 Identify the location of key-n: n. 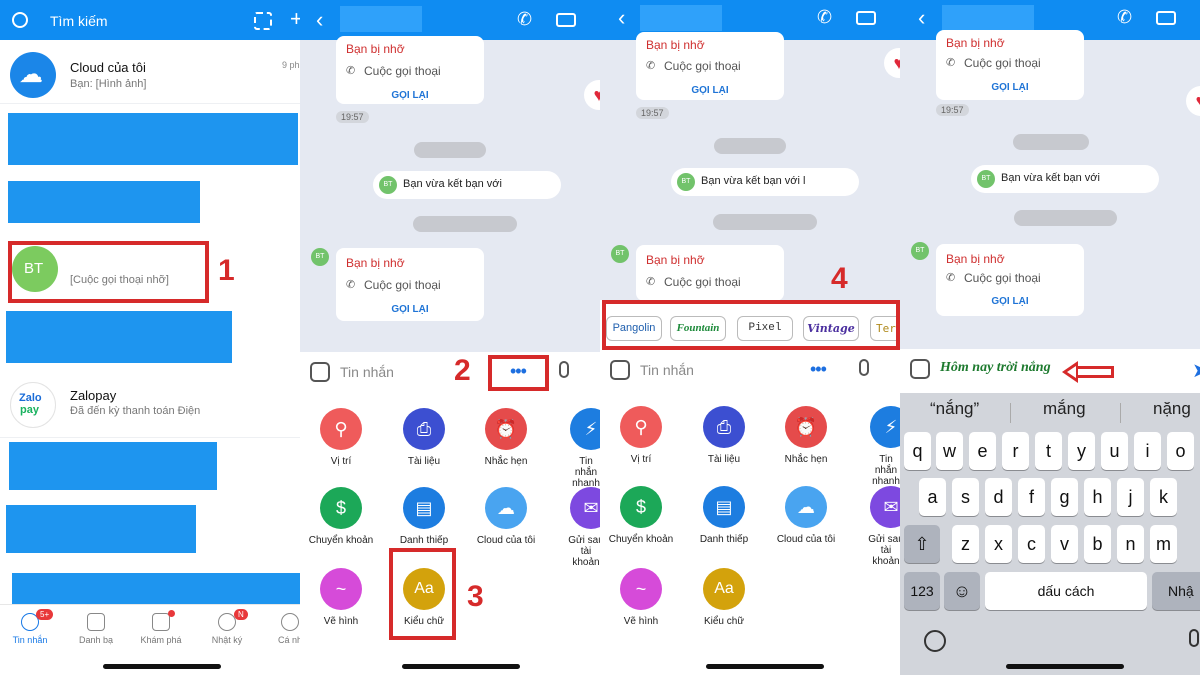
(1130, 544).